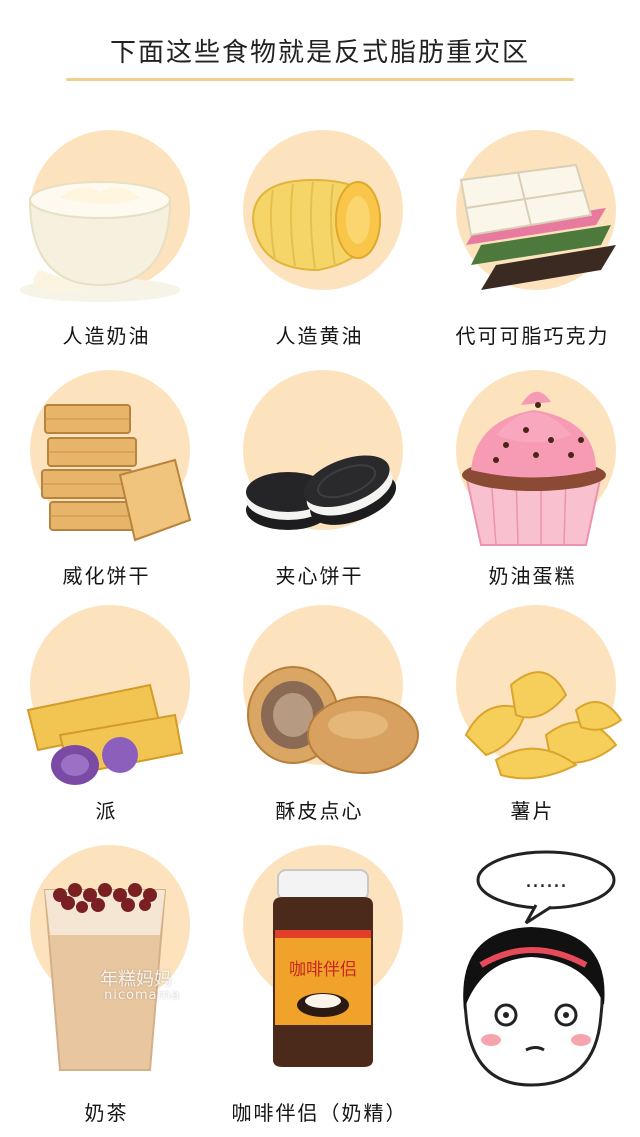  Describe the element at coordinates (321, 492) in the screenshot. I see `sandwich-cookie-icon` at that location.